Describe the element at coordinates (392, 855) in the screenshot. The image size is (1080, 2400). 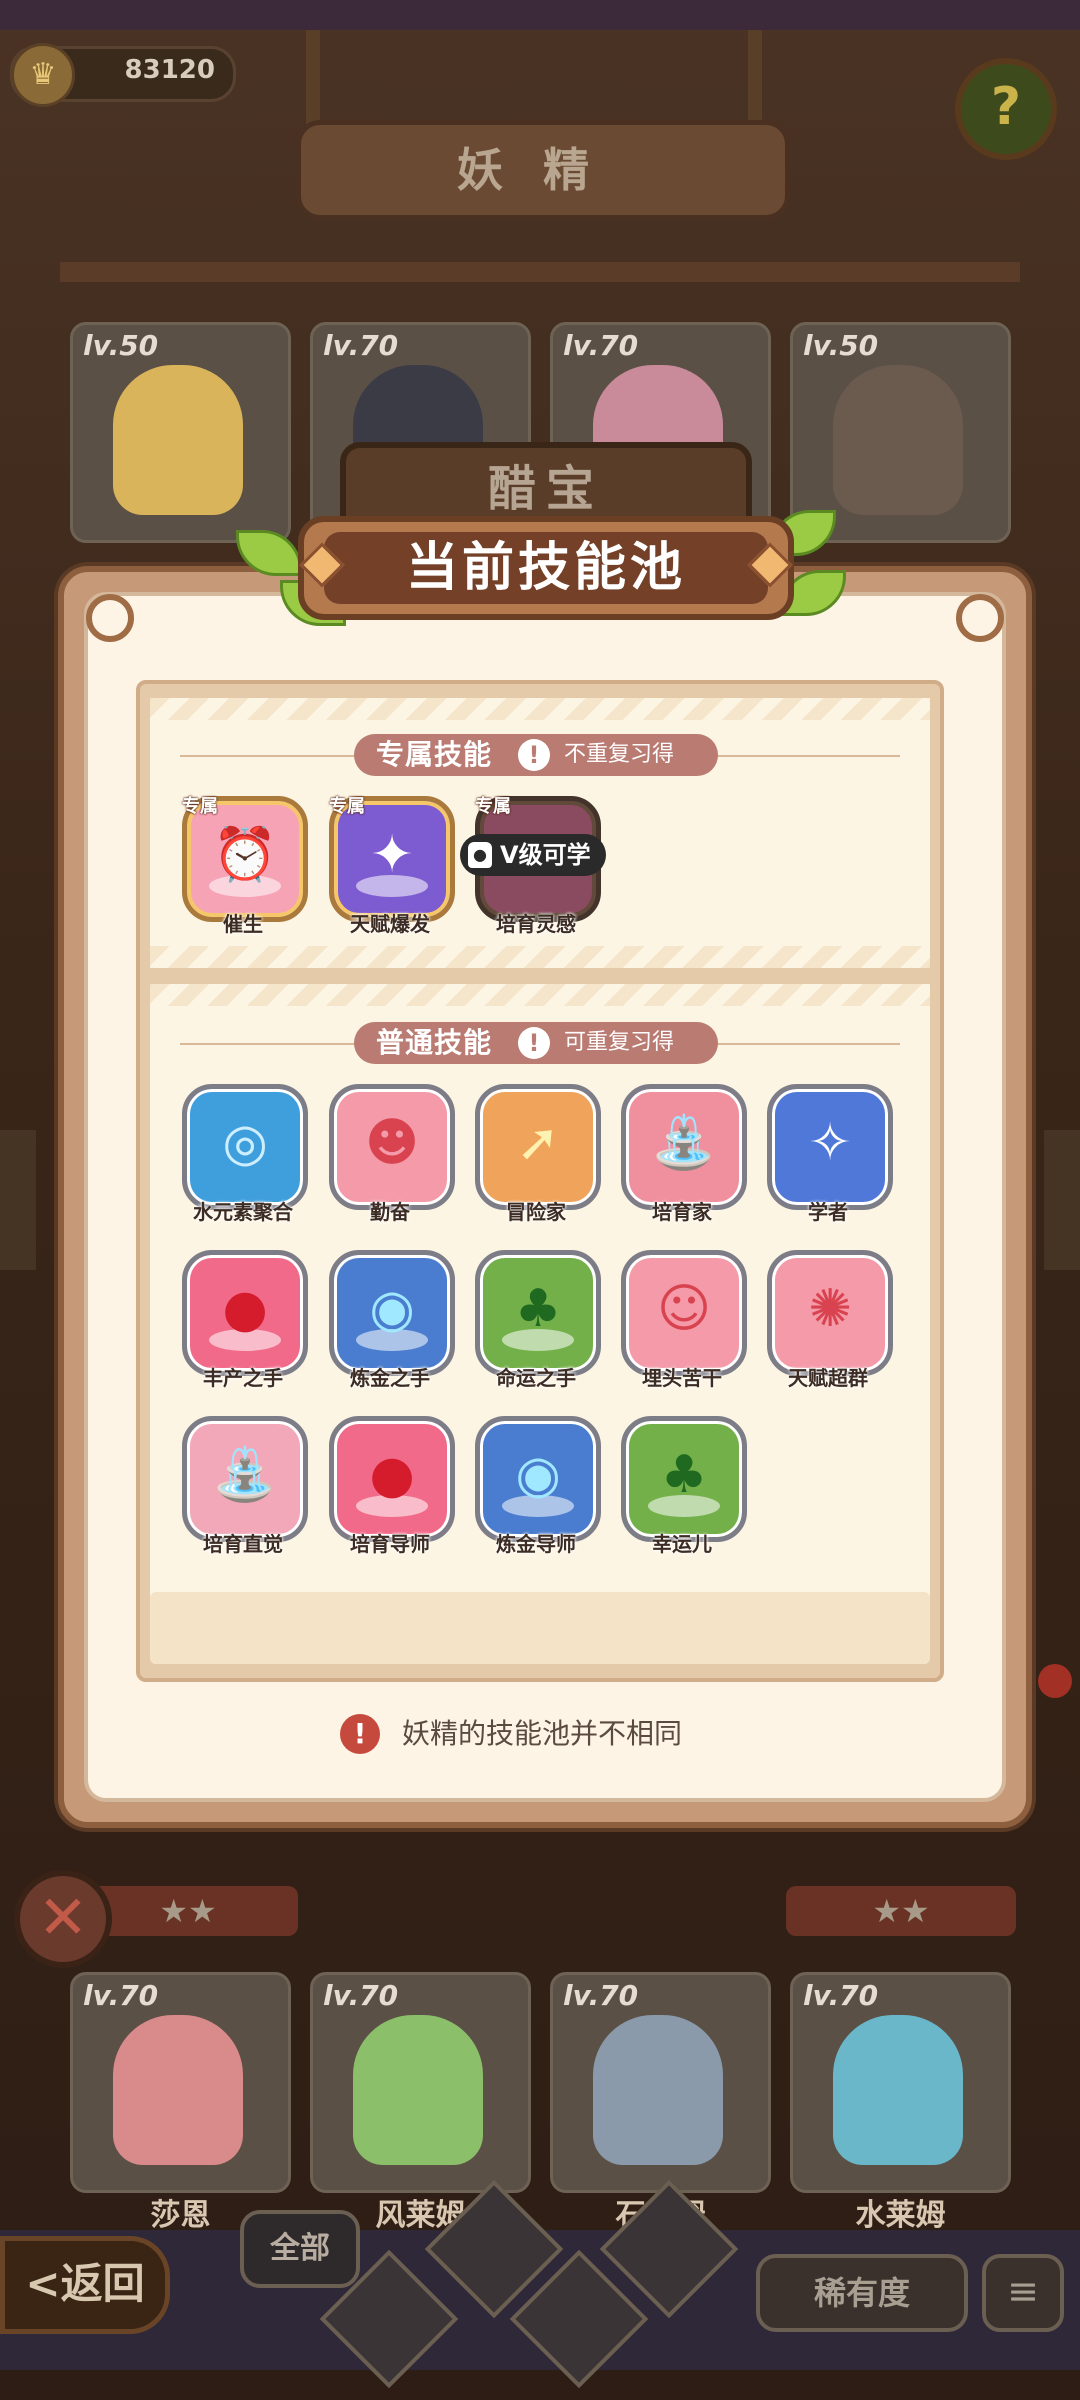
I see `skill-glyph: ✦` at that location.